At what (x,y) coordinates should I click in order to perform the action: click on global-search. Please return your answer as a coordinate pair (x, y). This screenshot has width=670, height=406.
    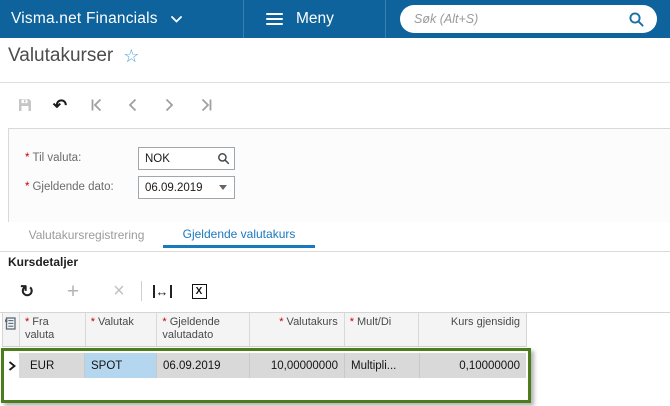
    Looking at the image, I should click on (528, 19).